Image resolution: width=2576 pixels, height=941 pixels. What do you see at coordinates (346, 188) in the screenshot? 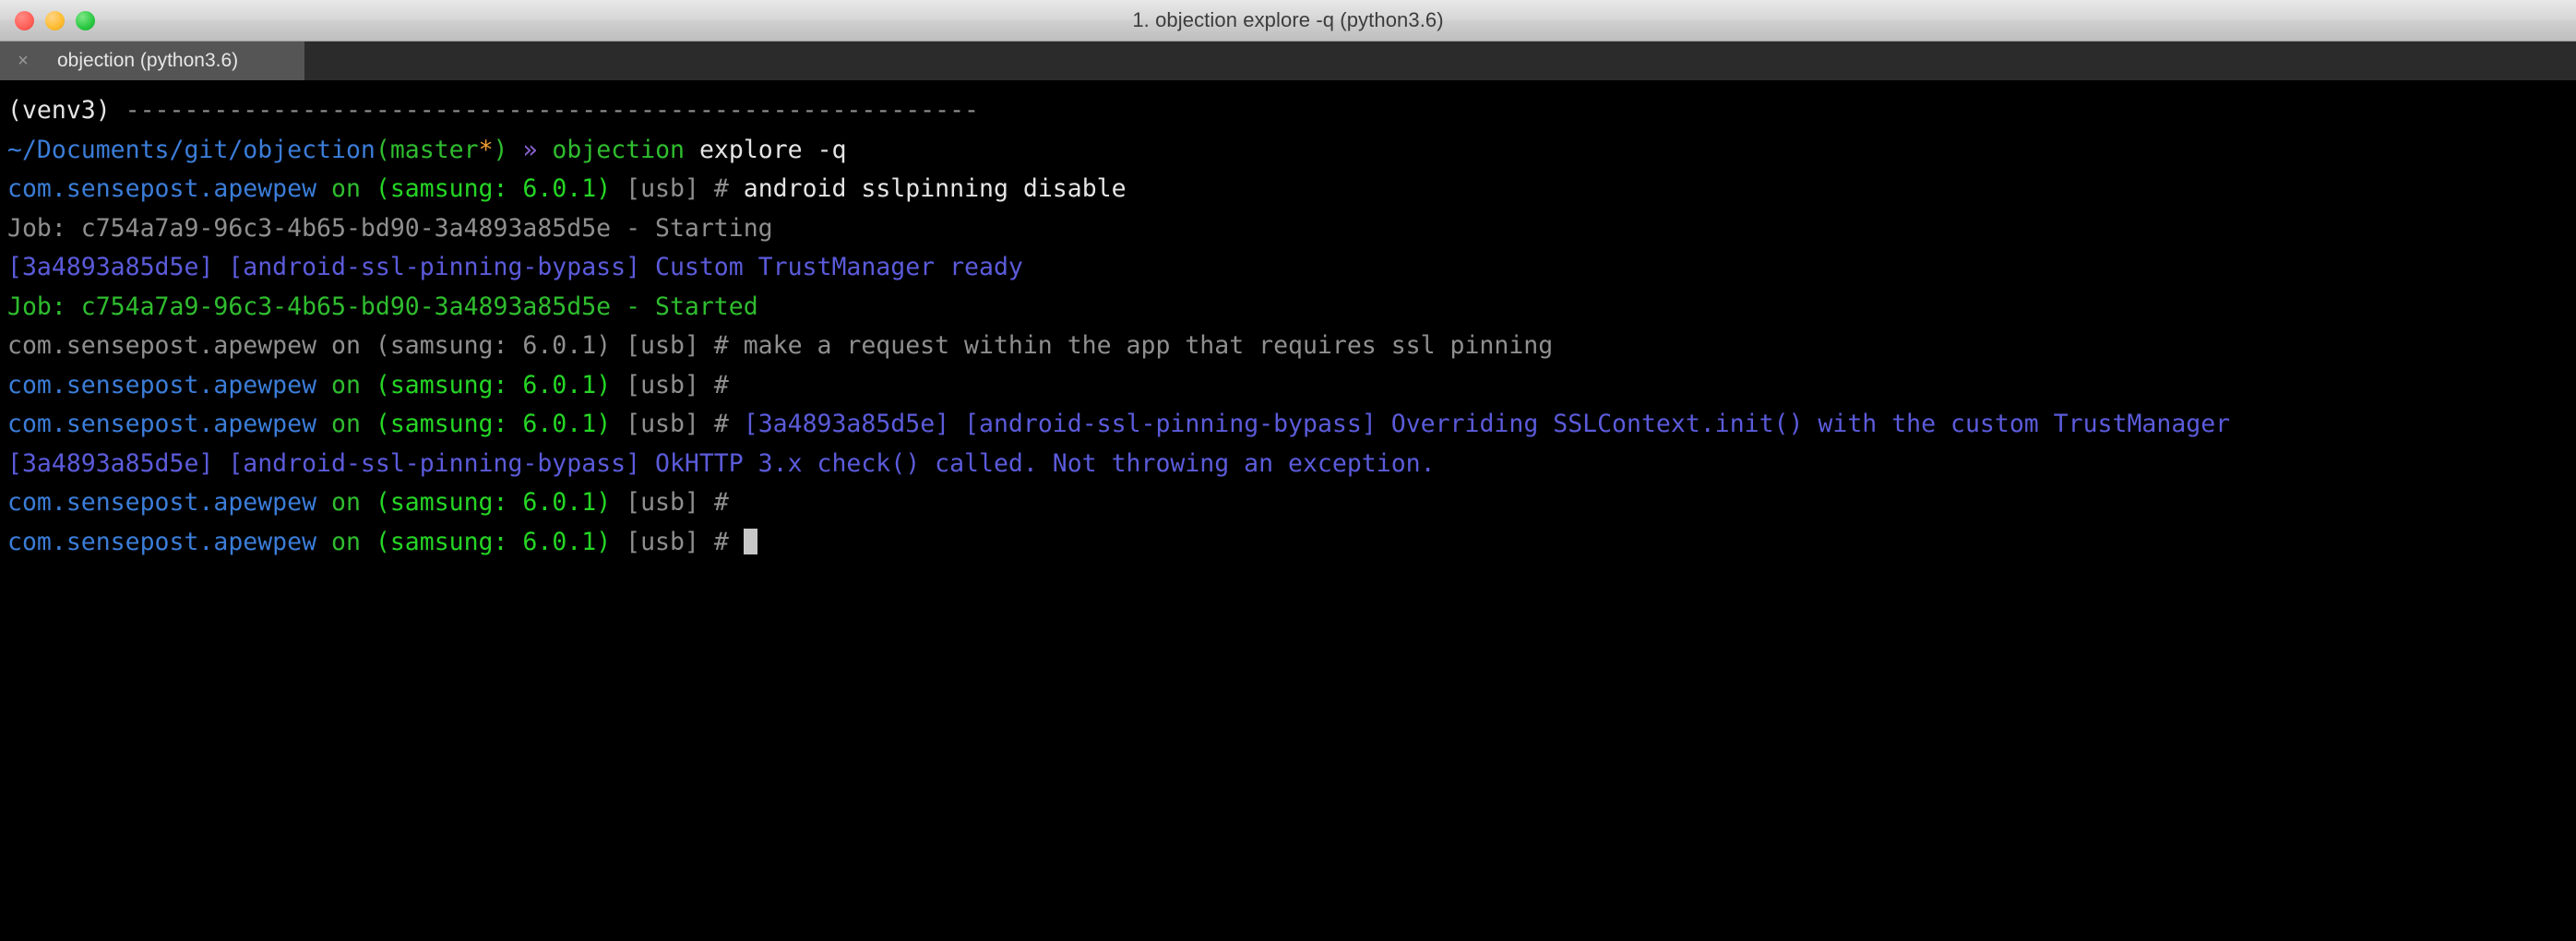
I see `line-cmd-sslpinning-disable-seg-1: on` at bounding box center [346, 188].